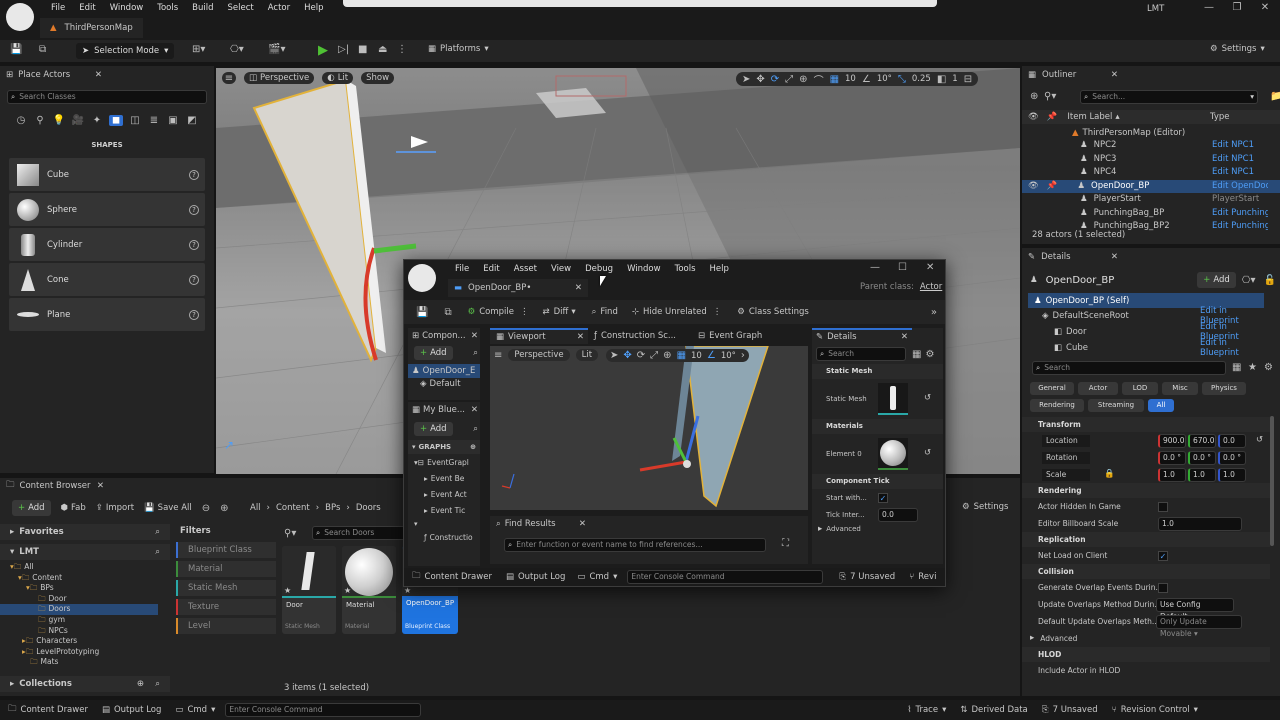 Image resolution: width=1280 pixels, height=720 pixels. I want to click on settings-button: ⚙ Settings ▾, so click(1237, 49).